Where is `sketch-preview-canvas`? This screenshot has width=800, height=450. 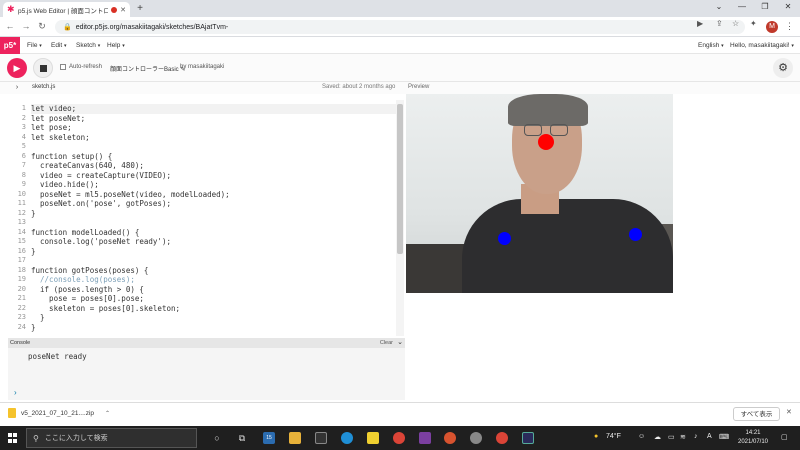 sketch-preview-canvas is located at coordinates (539, 193).